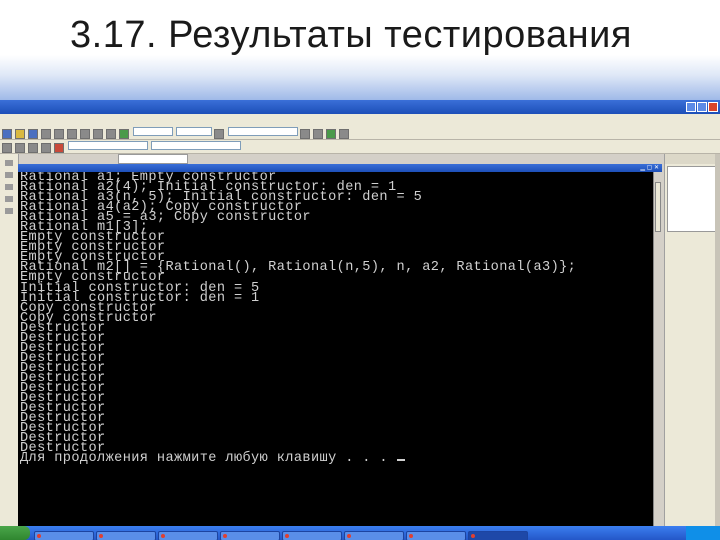 The height and width of the screenshot is (540, 720). I want to click on cut-icon, so click(59, 134).